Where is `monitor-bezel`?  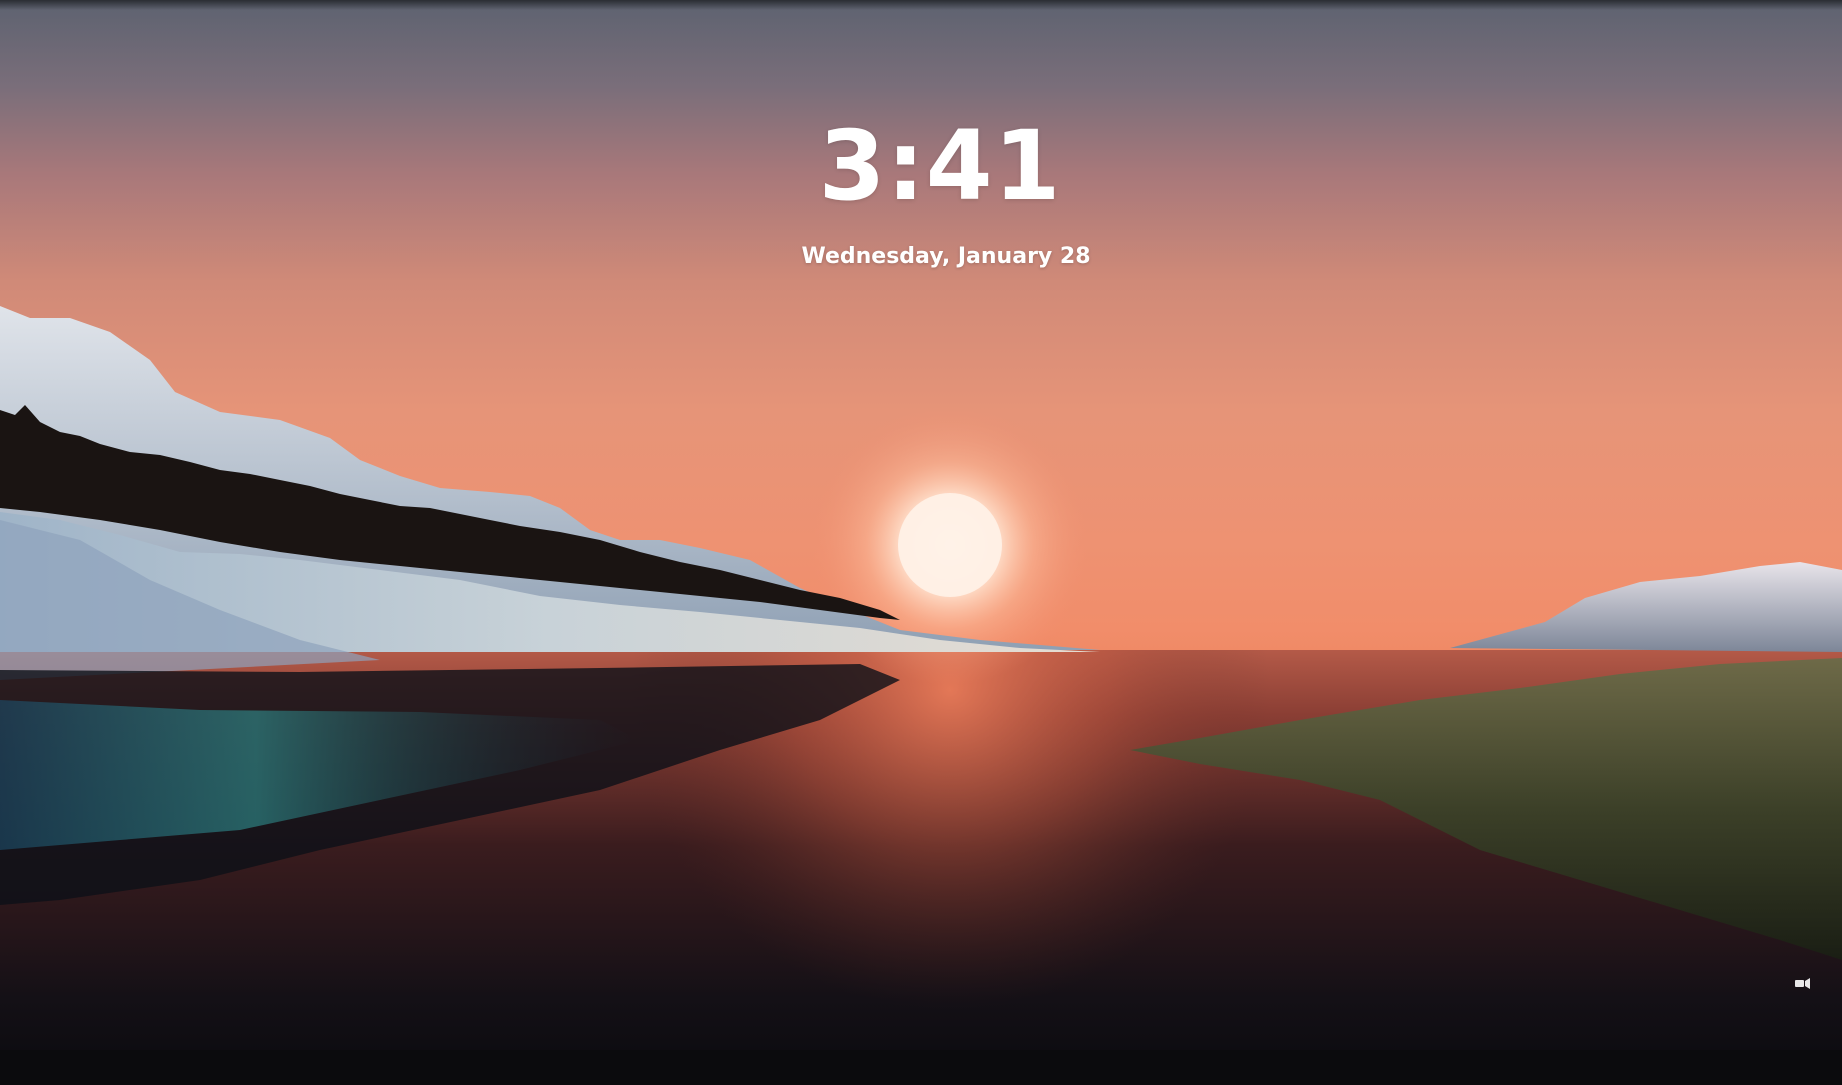
monitor-bezel is located at coordinates (921, 5).